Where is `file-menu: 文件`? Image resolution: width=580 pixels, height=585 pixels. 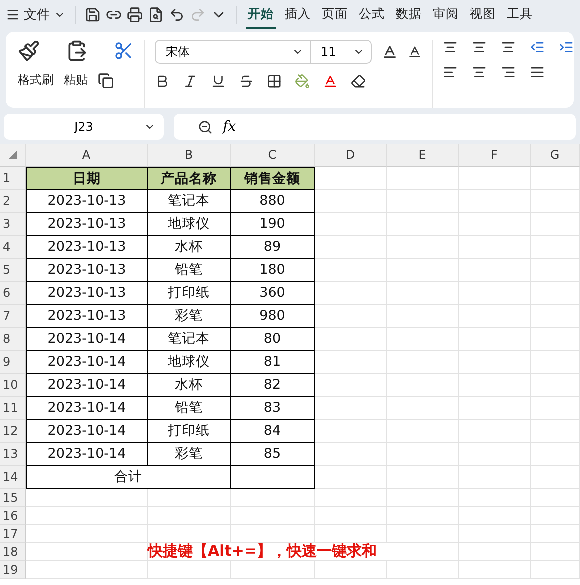 file-menu: 文件 is located at coordinates (36, 15).